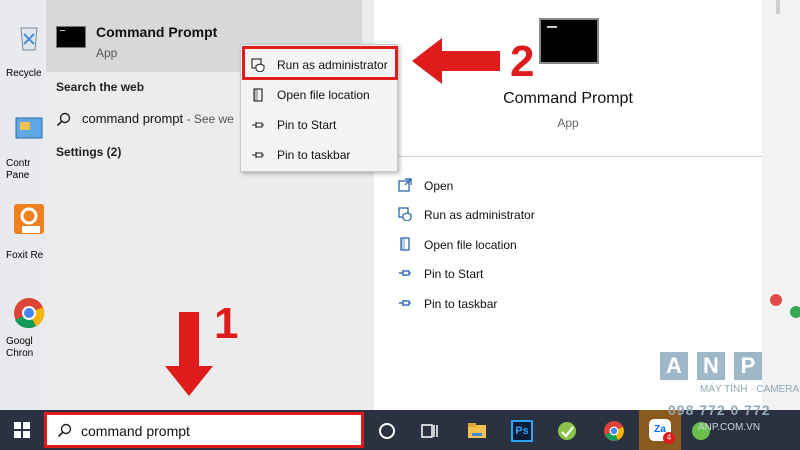 The width and height of the screenshot is (800, 450). What do you see at coordinates (522, 431) in the screenshot?
I see `photoshop-icon: Ps` at bounding box center [522, 431].